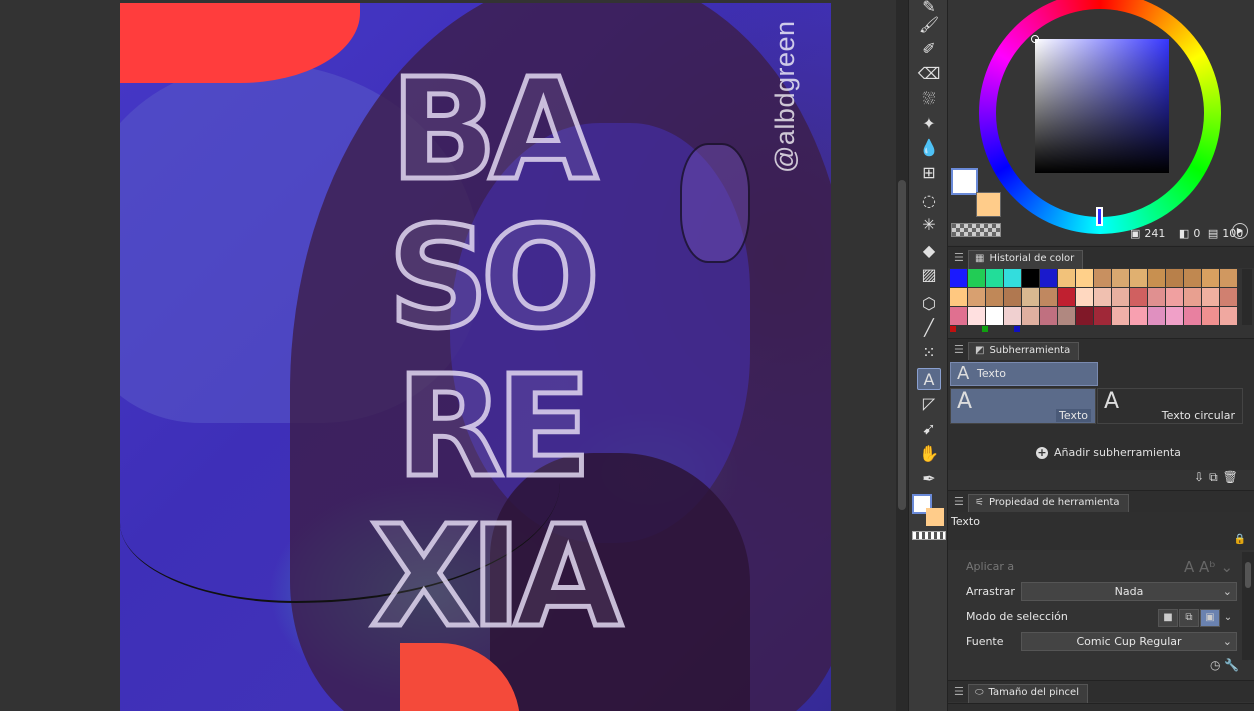 This screenshot has width=1254, height=711. Describe the element at coordinates (1129, 591) in the screenshot. I see `arrastrar-select: Nada ⌄` at that location.